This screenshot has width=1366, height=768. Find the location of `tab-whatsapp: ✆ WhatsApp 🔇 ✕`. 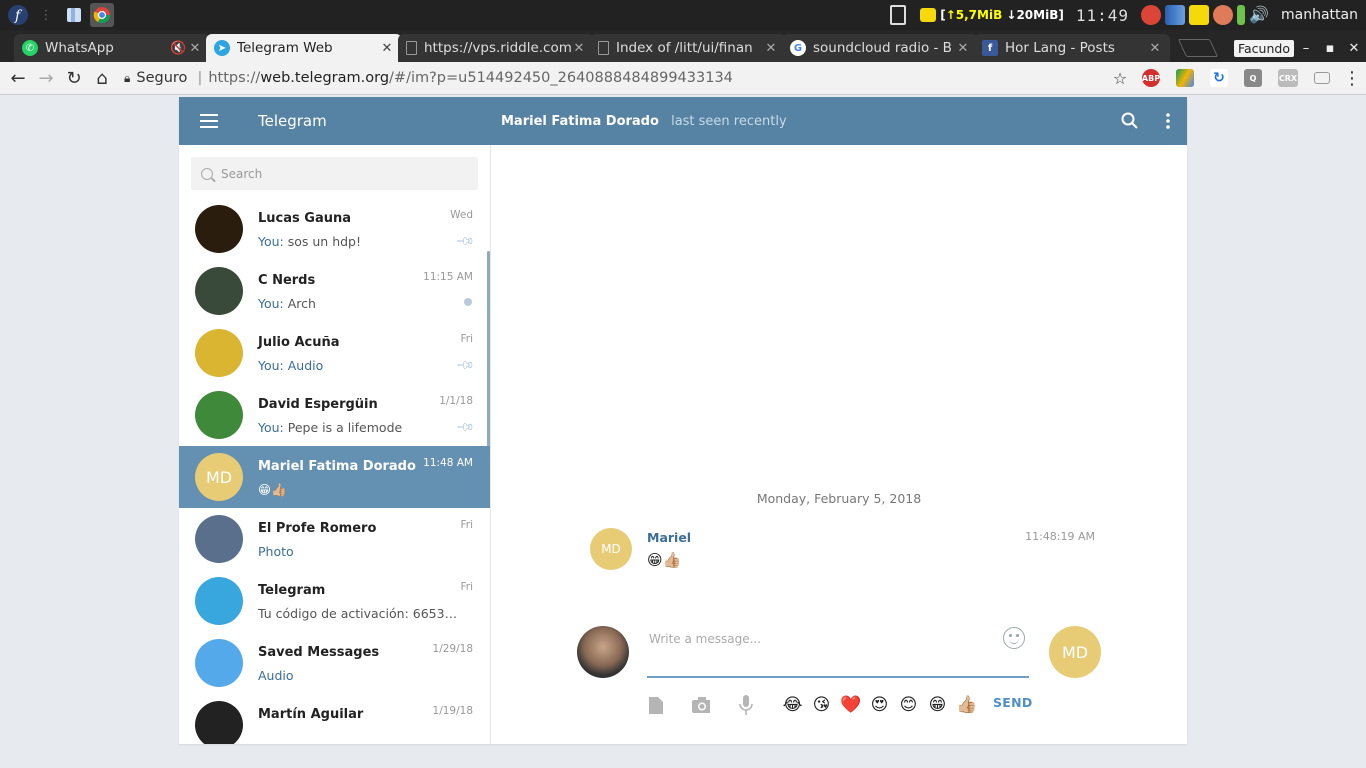

tab-whatsapp: ✆ WhatsApp 🔇 ✕ is located at coordinates (112, 48).